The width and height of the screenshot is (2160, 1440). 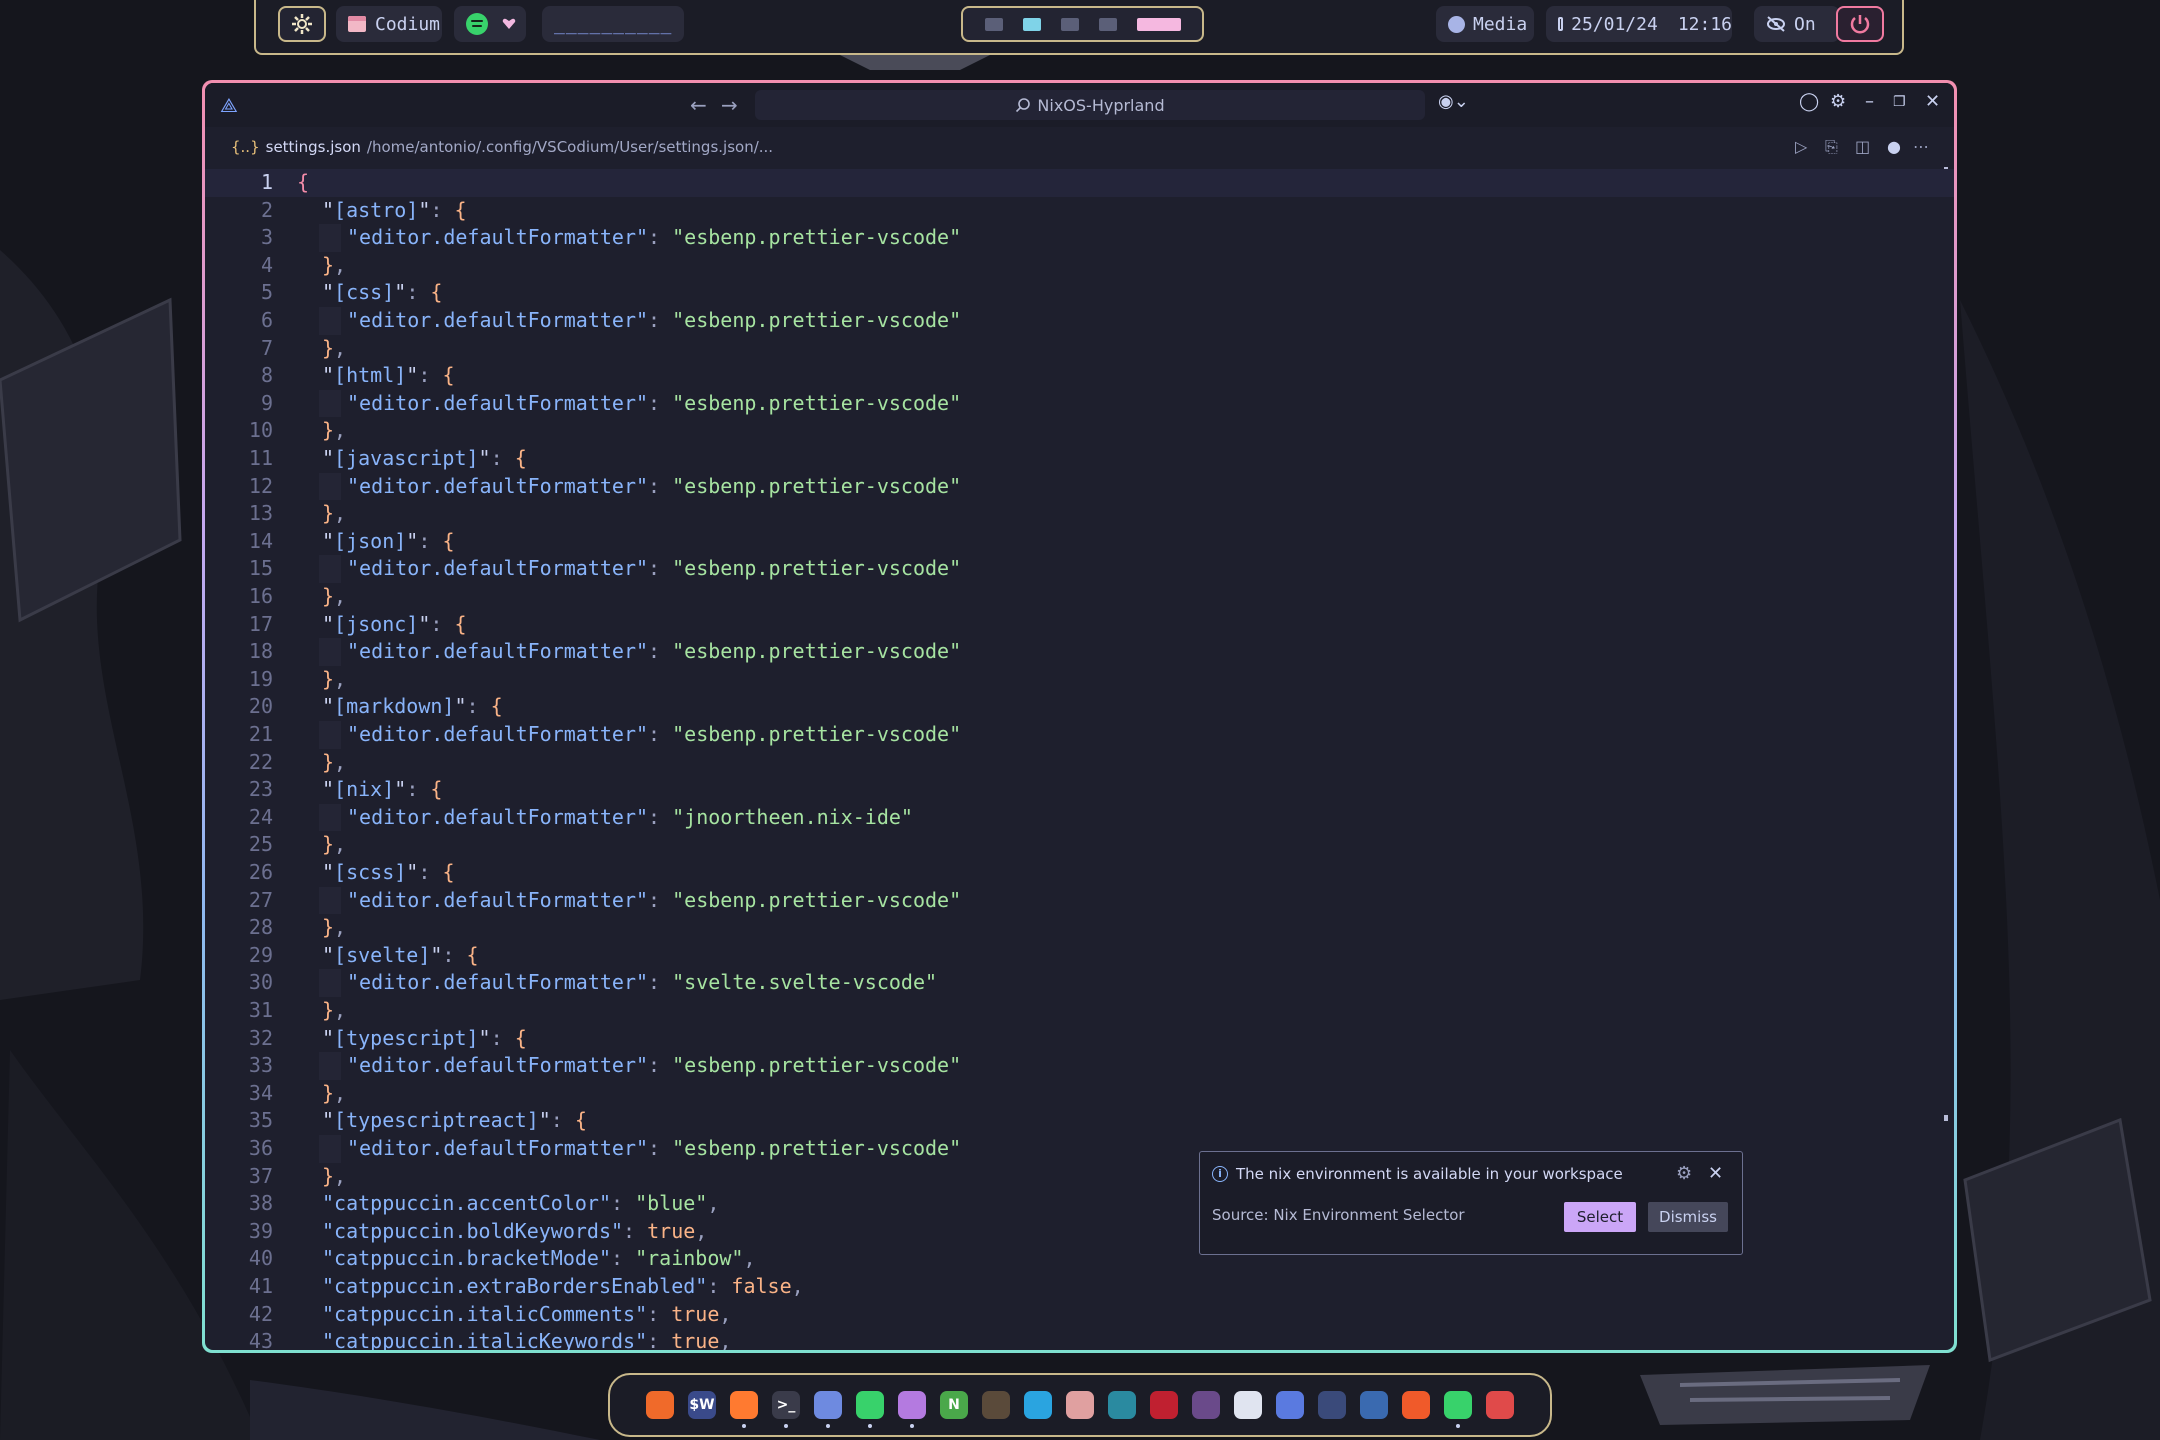 I want to click on media-button: Media, so click(x=1485, y=24).